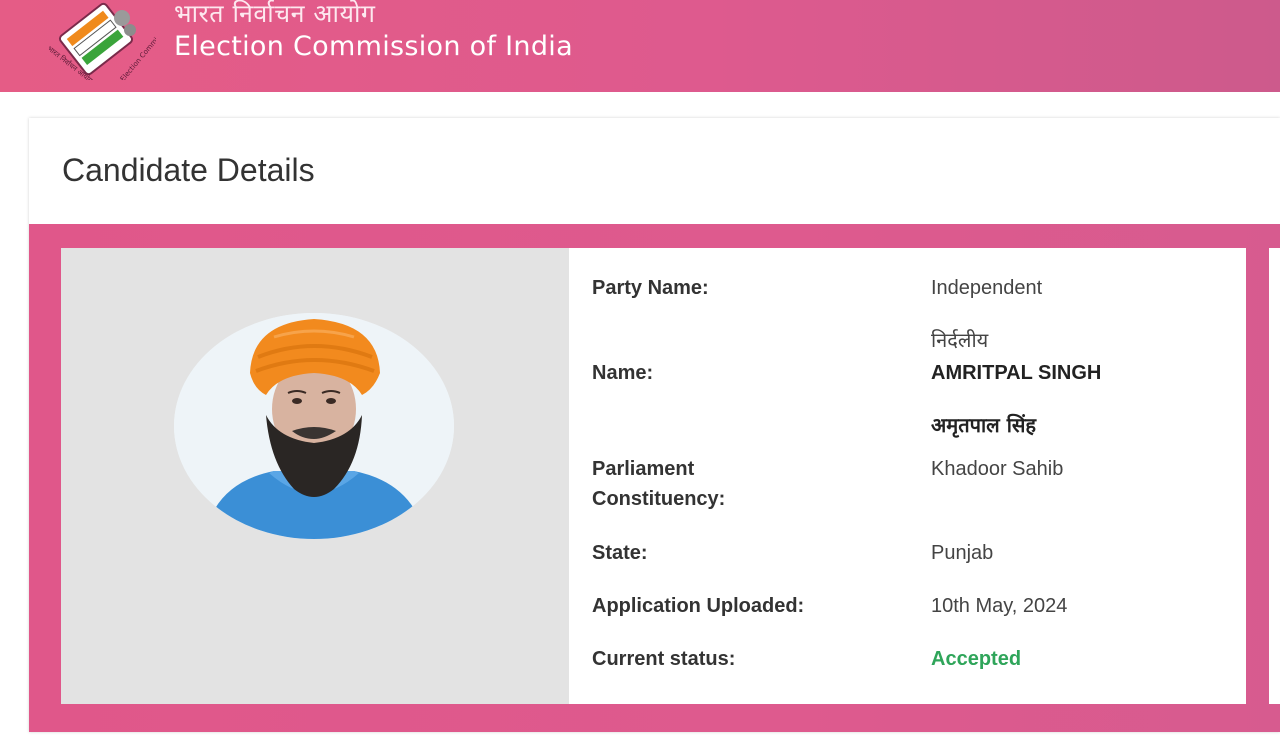  Describe the element at coordinates (698, 606) in the screenshot. I see `application-uploaded-label: Application Uploaded:` at that location.